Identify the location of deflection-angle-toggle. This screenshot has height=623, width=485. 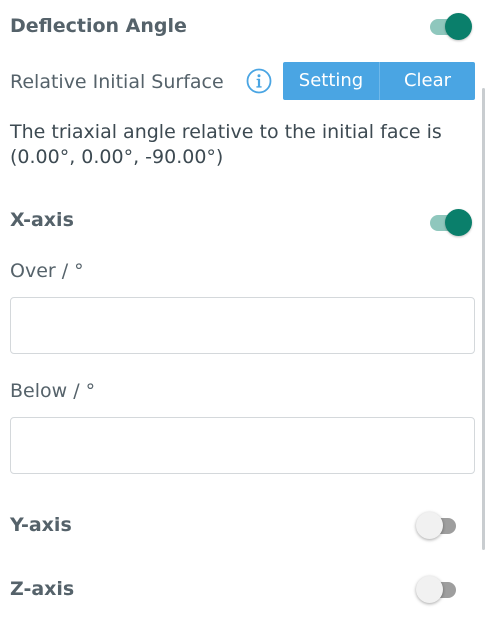
(450, 26).